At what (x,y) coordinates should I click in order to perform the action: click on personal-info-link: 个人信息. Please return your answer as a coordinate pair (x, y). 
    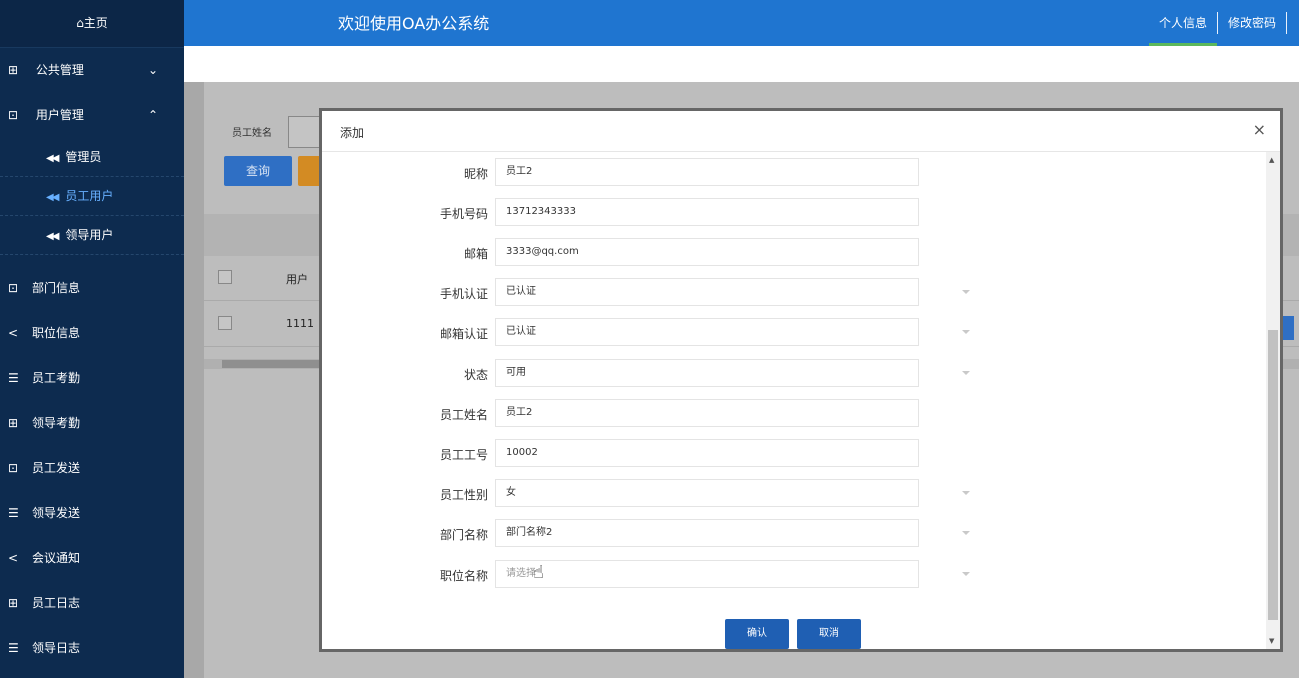
    Looking at the image, I should click on (1182, 23).